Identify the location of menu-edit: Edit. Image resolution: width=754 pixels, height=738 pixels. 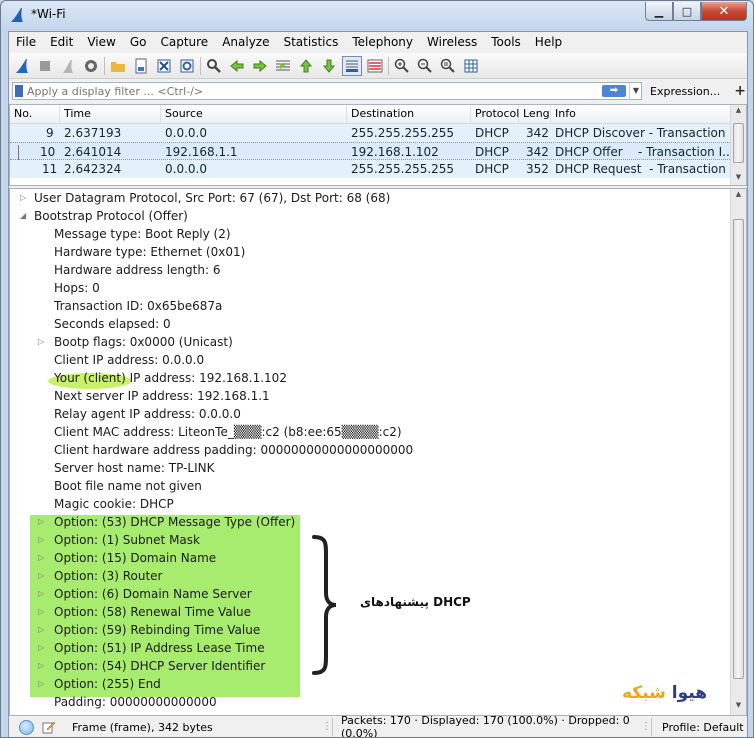
(61, 42).